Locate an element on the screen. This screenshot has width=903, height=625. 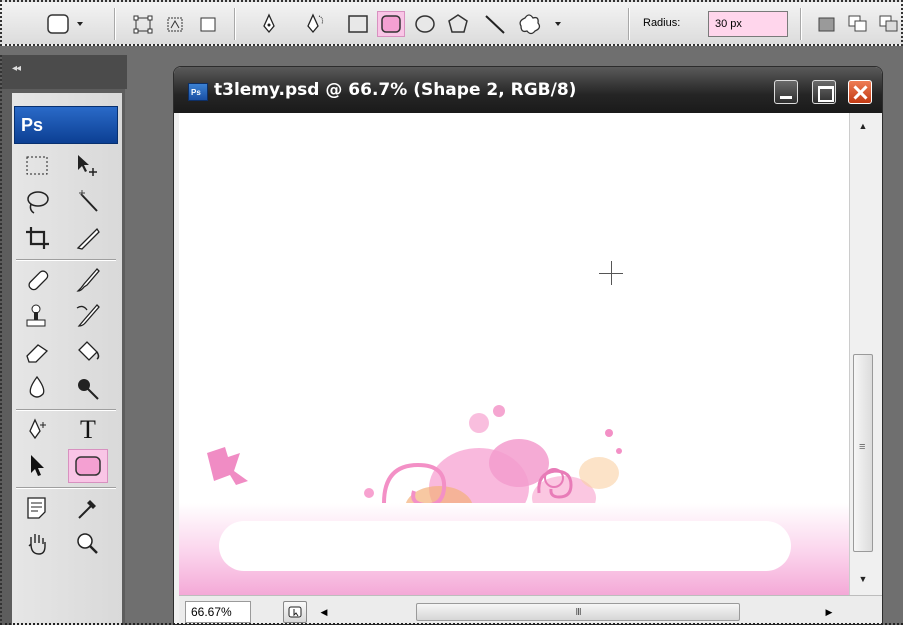
crop-tool is located at coordinates (38, 238).